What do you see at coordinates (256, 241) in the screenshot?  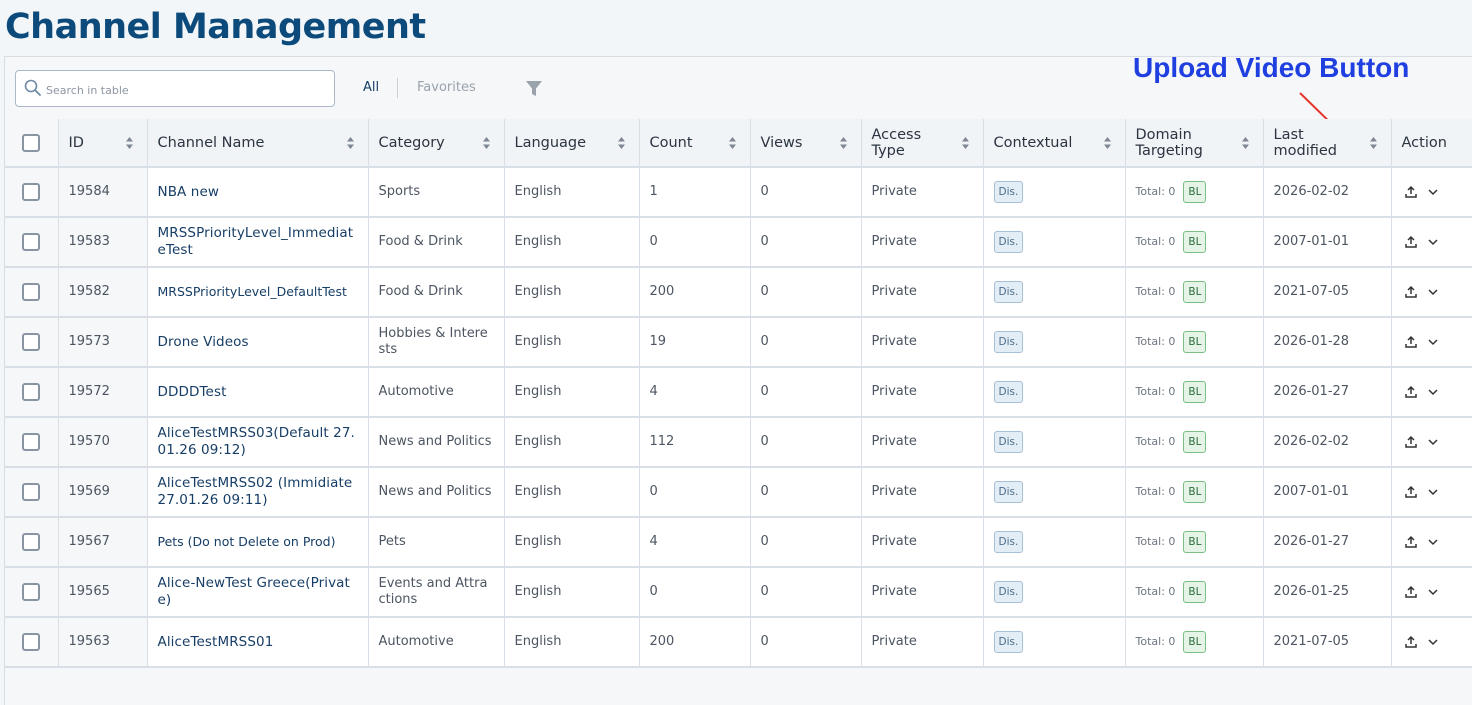 I see `channel-name-link: MRSSPriorityLevel_ImmediateTest` at bounding box center [256, 241].